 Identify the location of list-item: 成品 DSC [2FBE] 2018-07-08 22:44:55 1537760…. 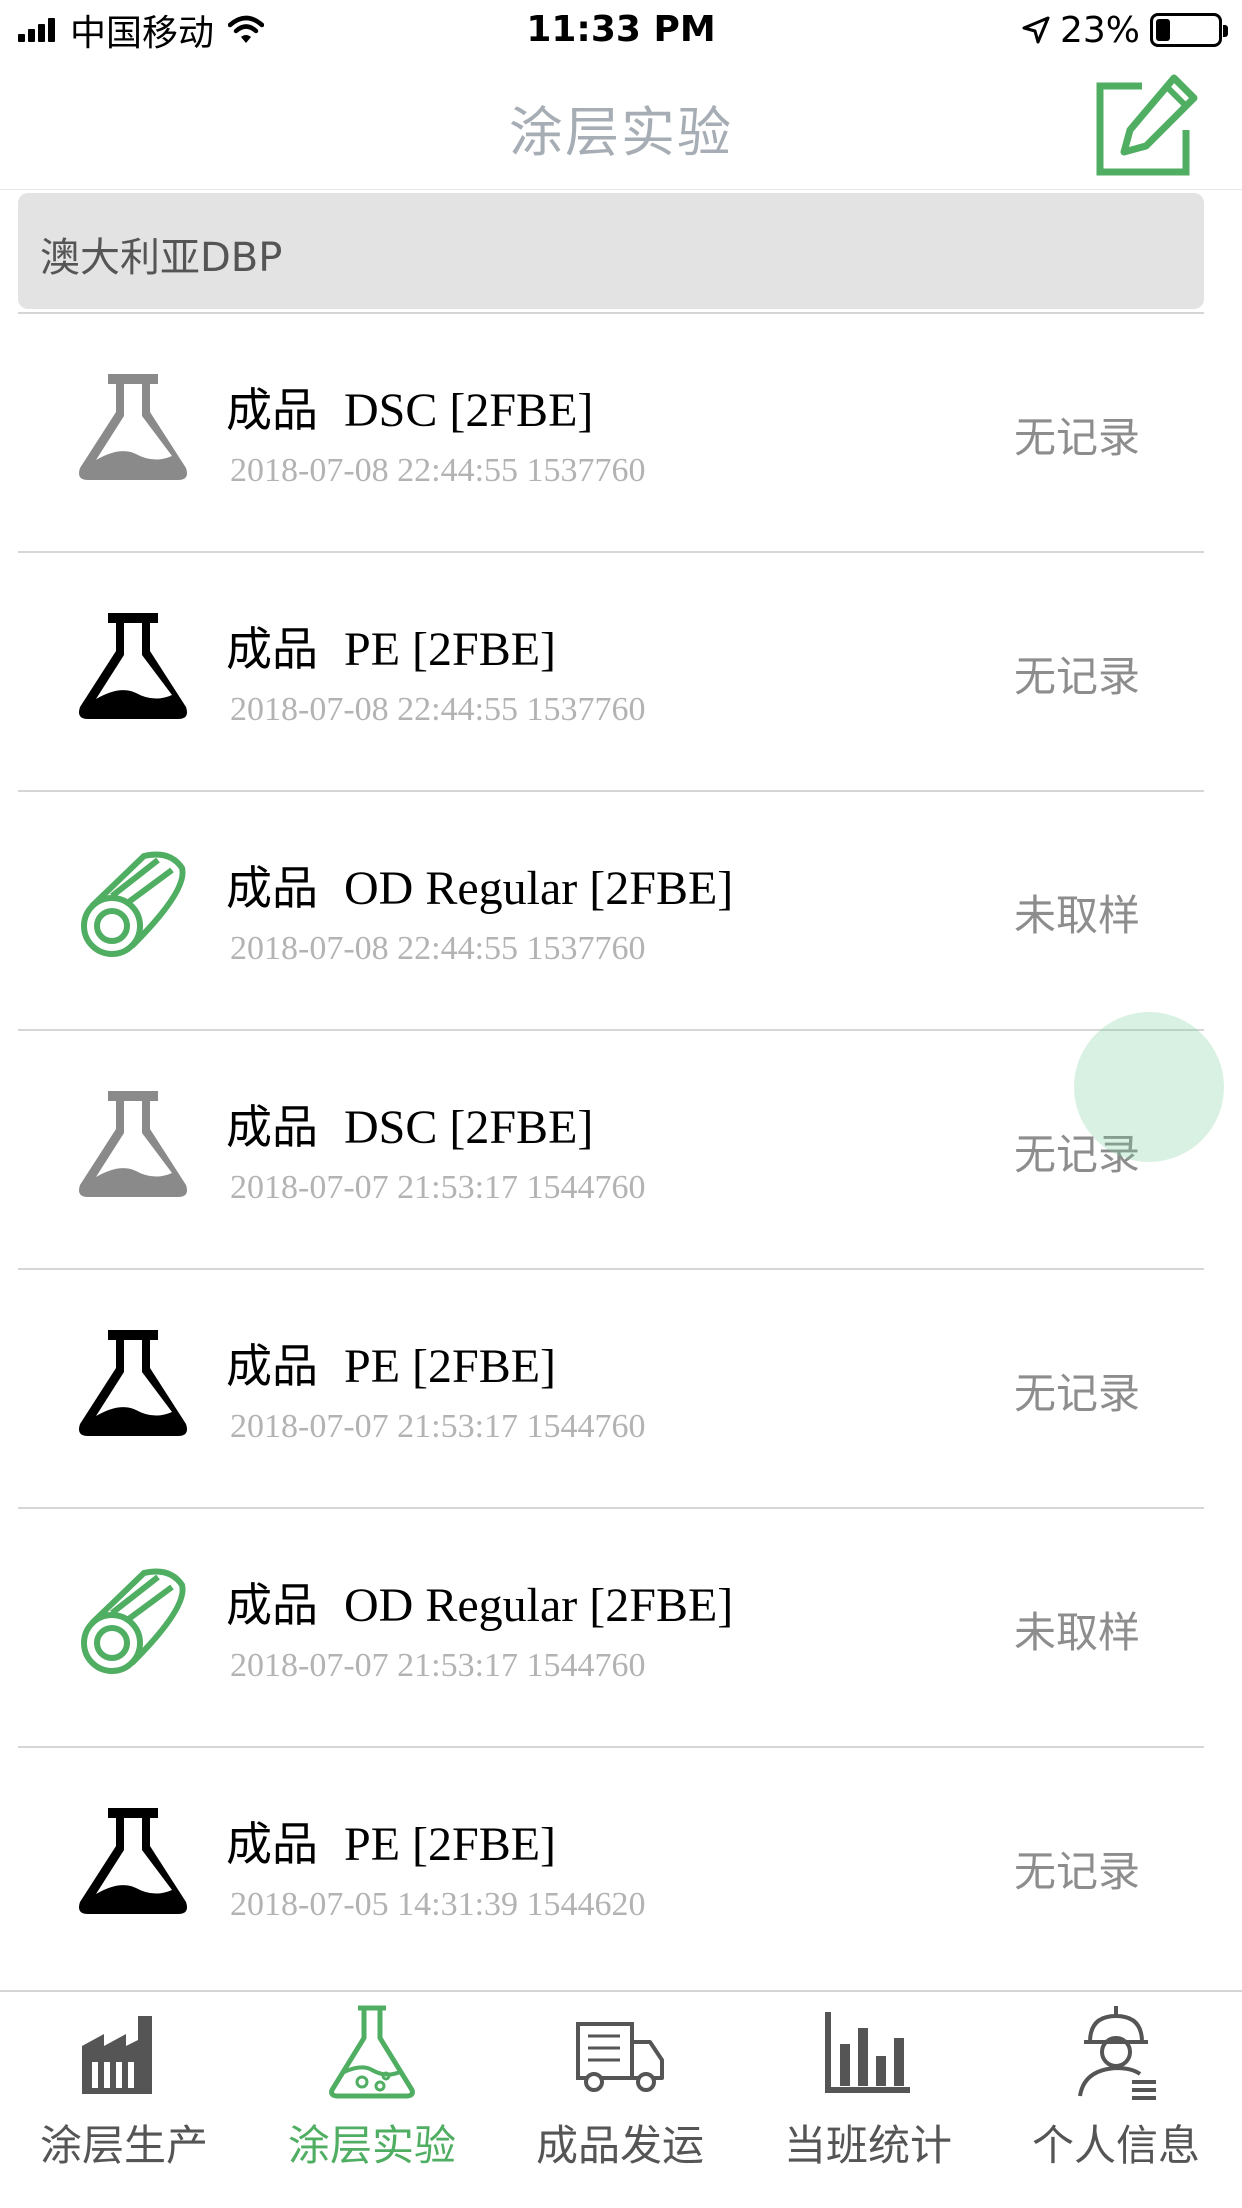
(621, 431).